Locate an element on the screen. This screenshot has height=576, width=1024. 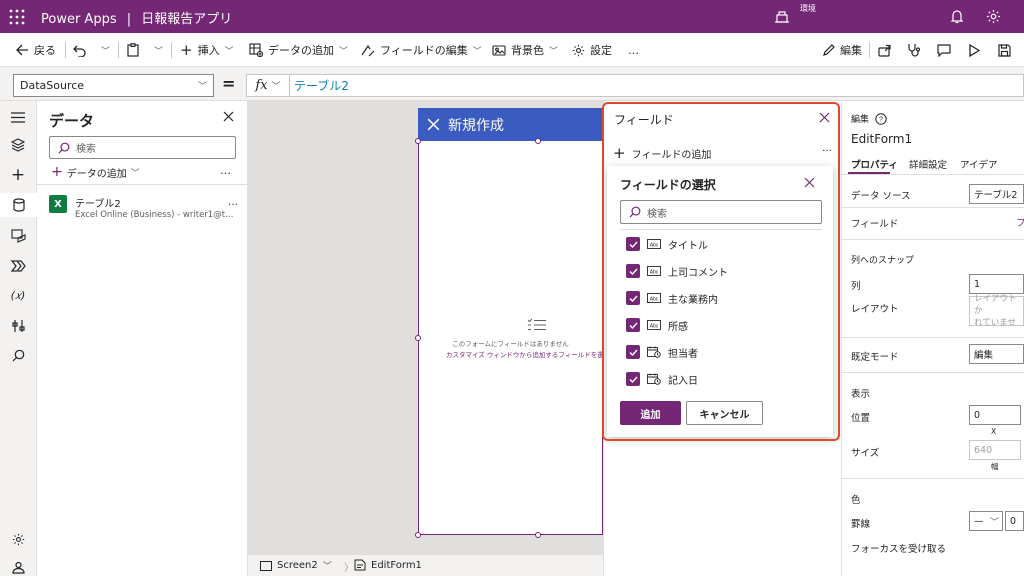
app-checker-button is located at coordinates (914, 50).